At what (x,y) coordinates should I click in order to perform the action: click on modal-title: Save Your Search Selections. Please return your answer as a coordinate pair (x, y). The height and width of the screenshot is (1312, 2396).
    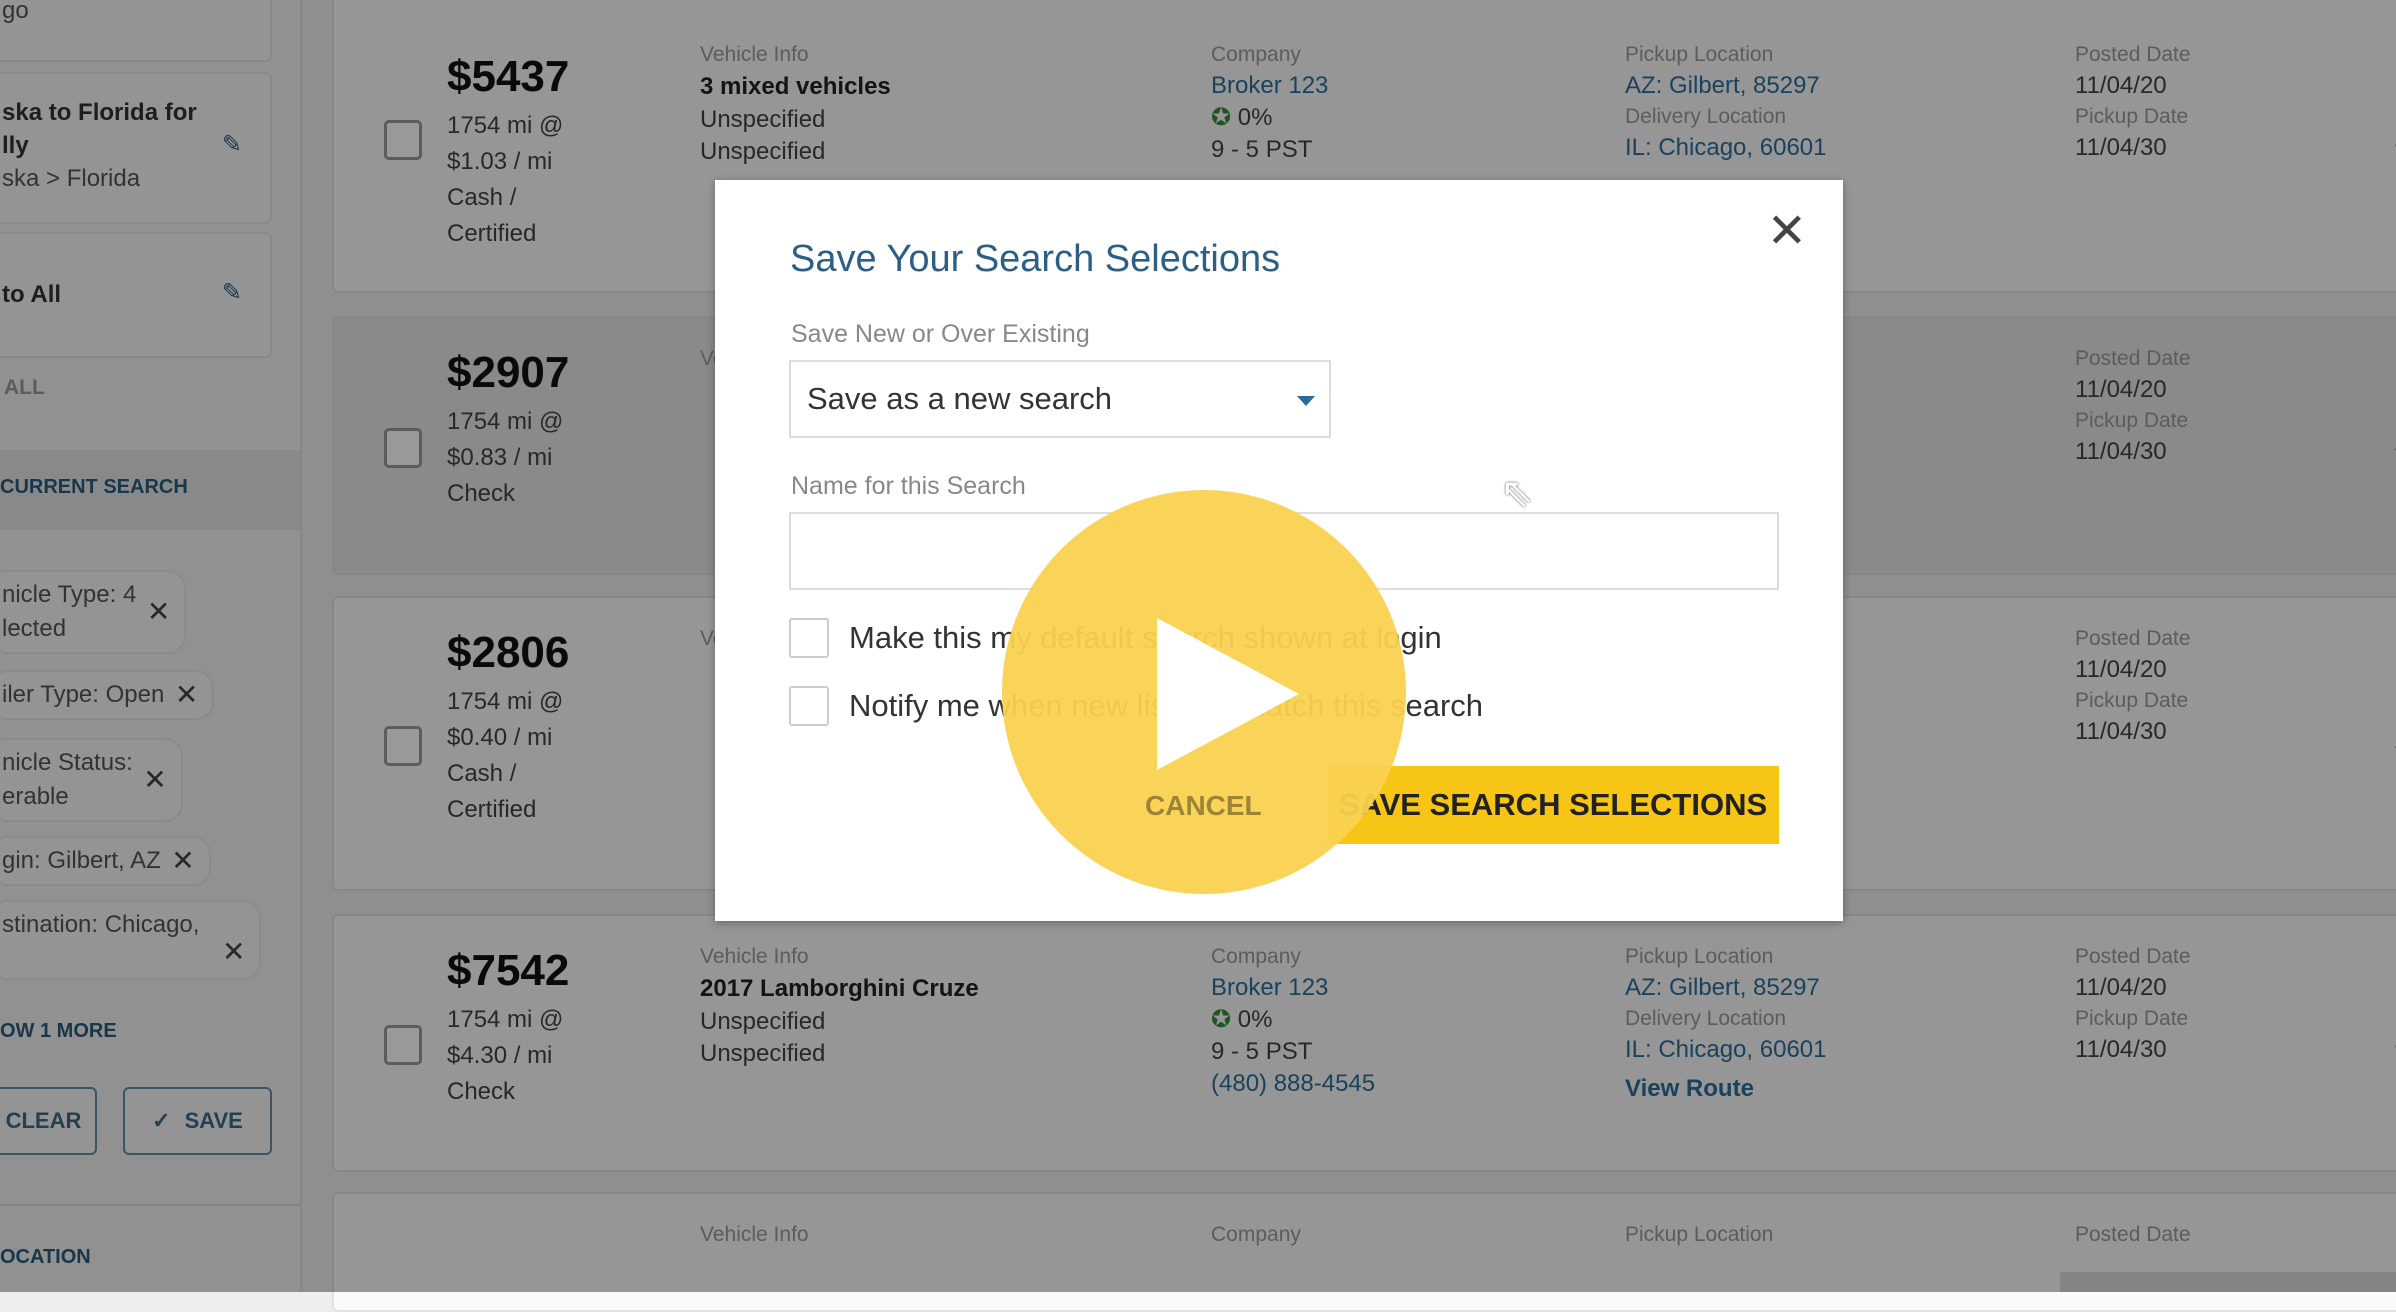
    Looking at the image, I should click on (1035, 259).